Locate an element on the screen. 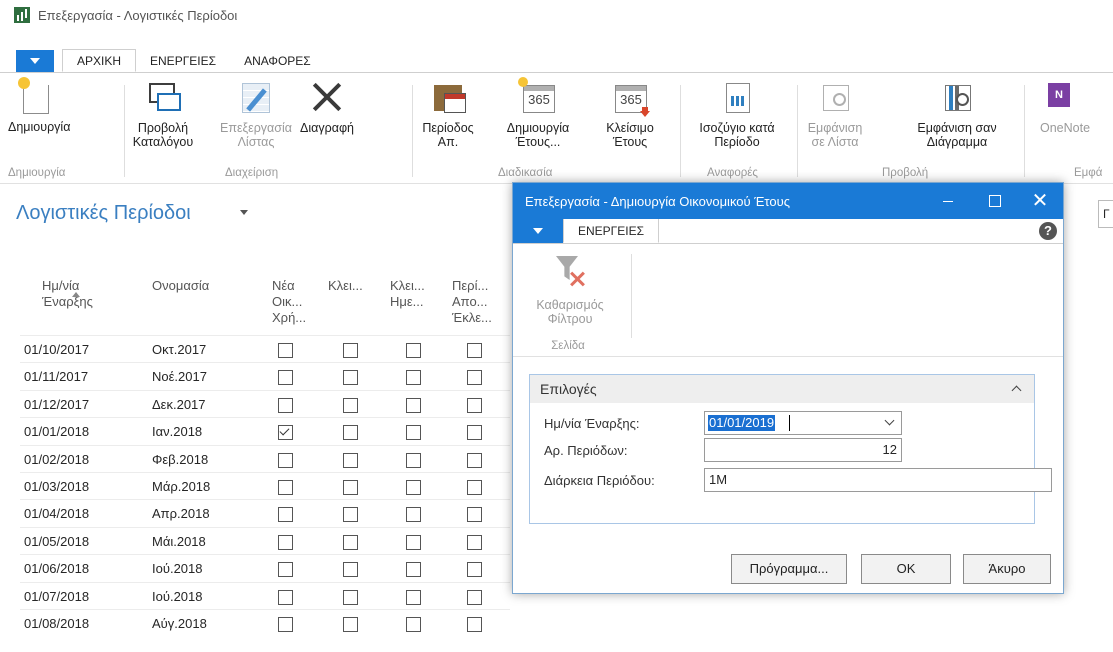 This screenshot has height=652, width=1113. table-row: 01/08/2018 Αύγ.2018 is located at coordinates (270, 624).